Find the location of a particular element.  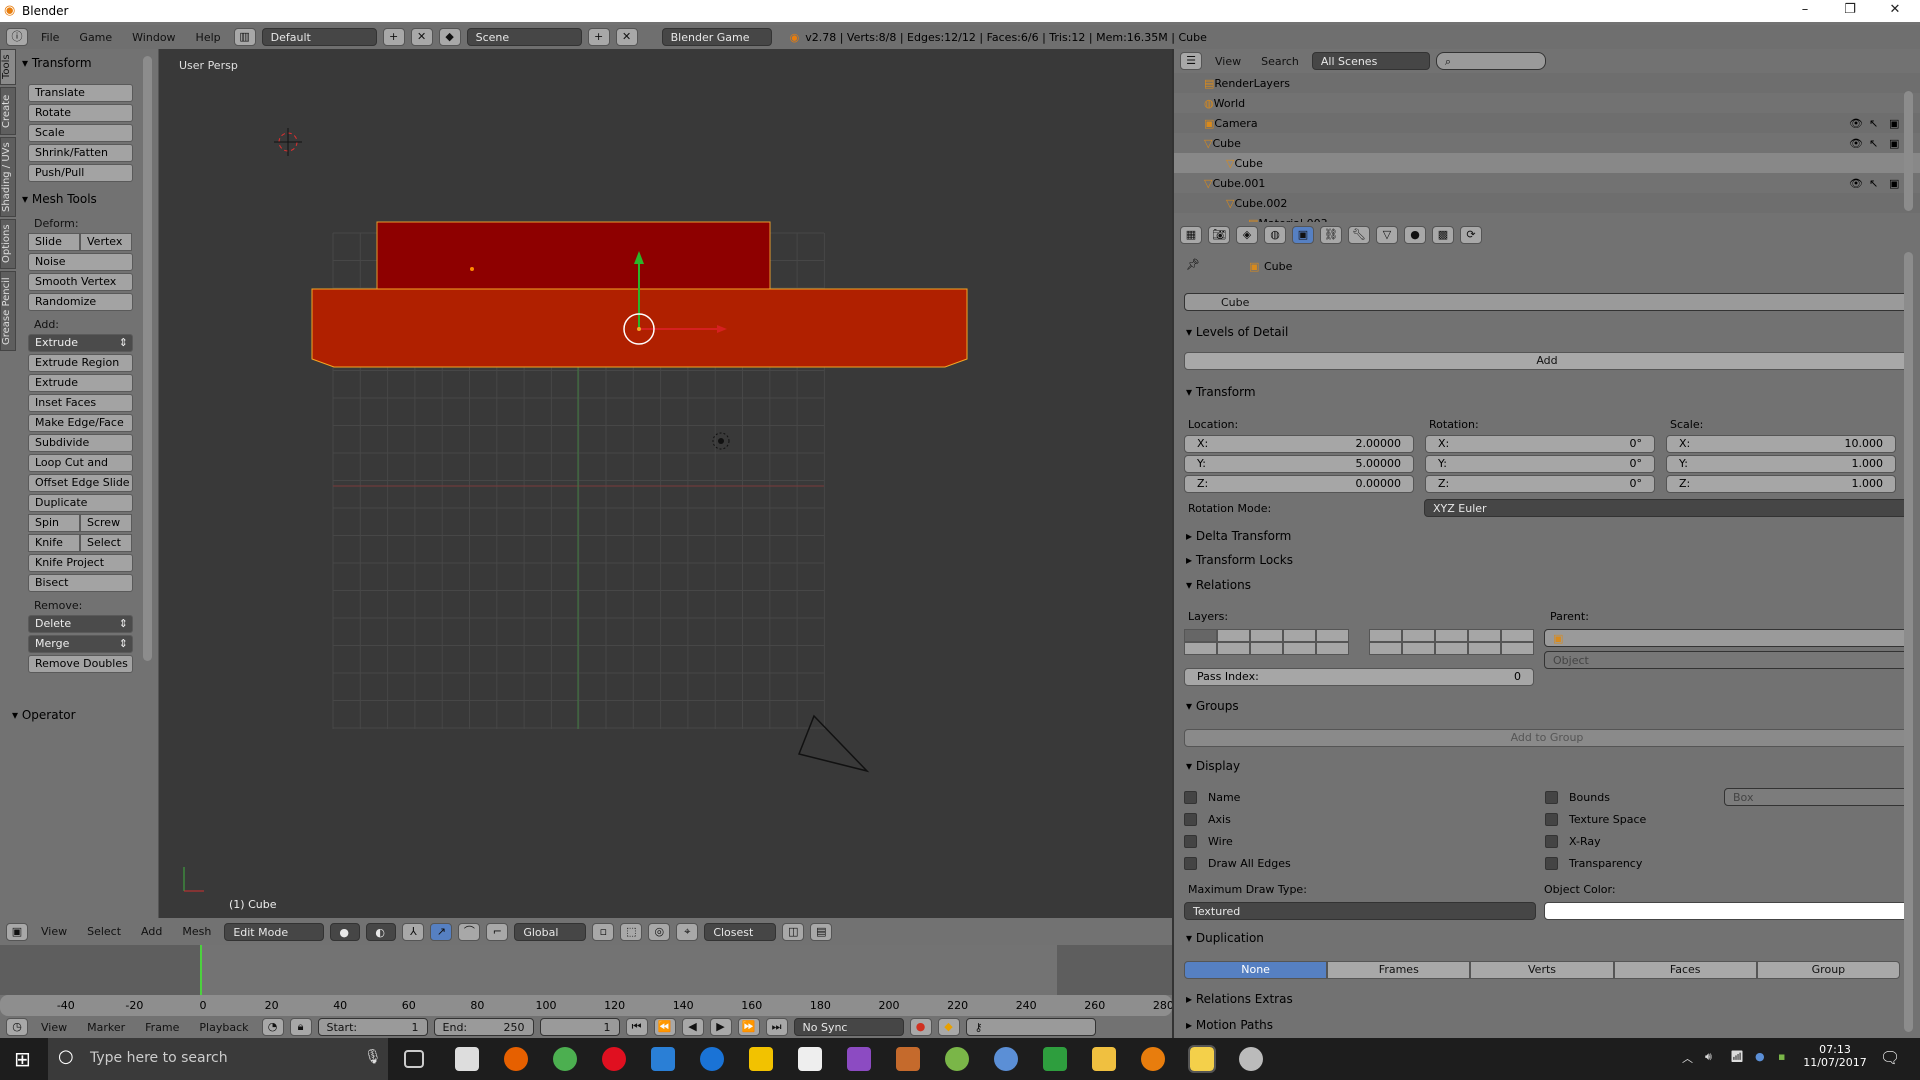

editor-type-timeline-icon: ◷ is located at coordinates (17, 1027).